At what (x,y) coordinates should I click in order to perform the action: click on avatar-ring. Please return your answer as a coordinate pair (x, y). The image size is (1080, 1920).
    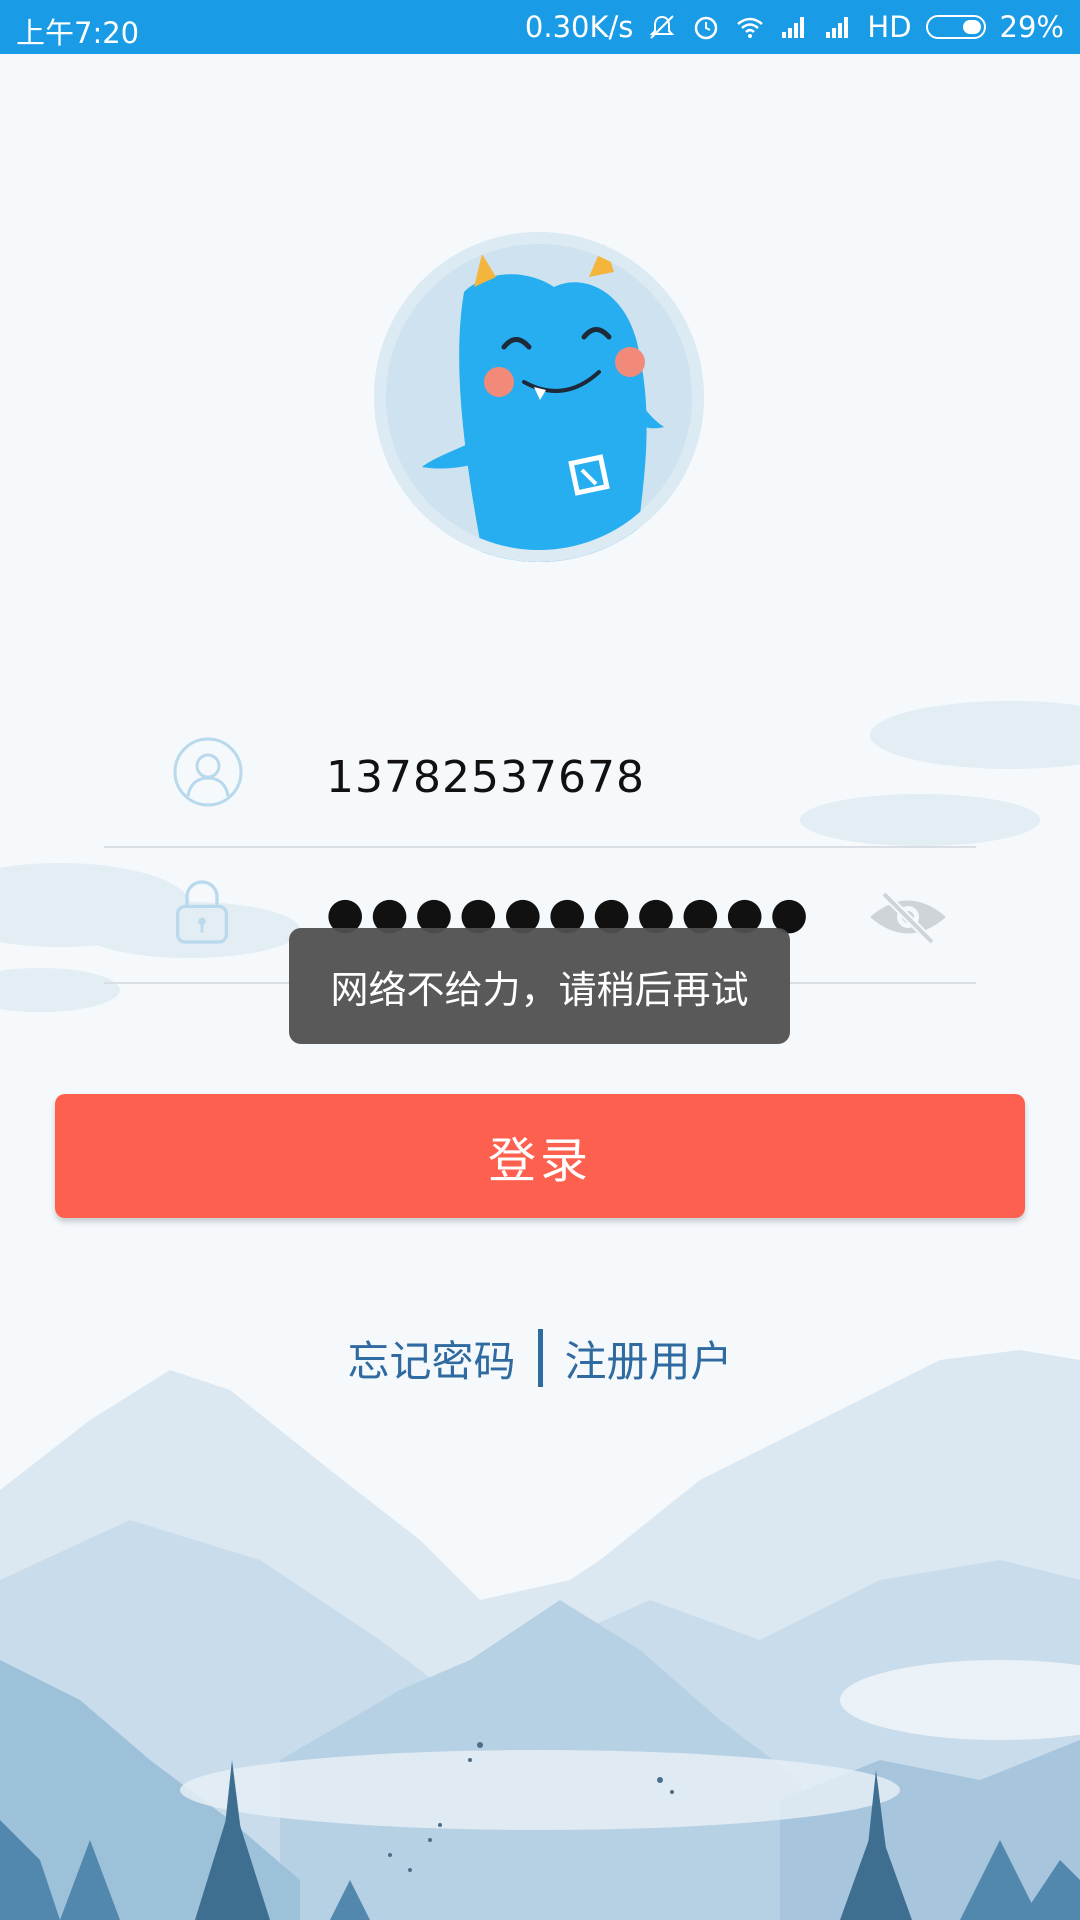
    Looking at the image, I should click on (539, 397).